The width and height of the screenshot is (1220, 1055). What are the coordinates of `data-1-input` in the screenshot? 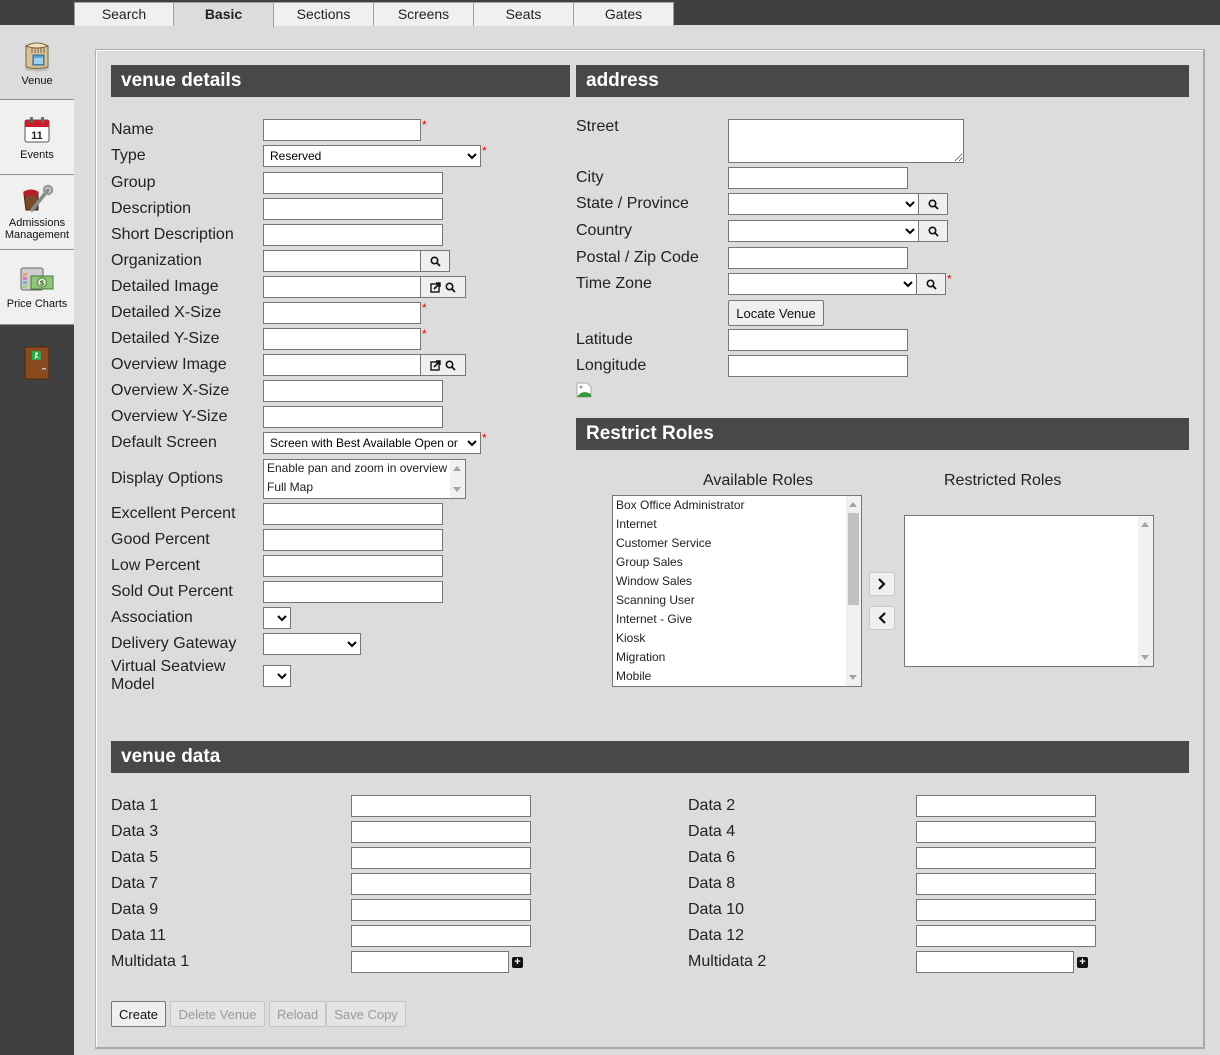 It's located at (441, 806).